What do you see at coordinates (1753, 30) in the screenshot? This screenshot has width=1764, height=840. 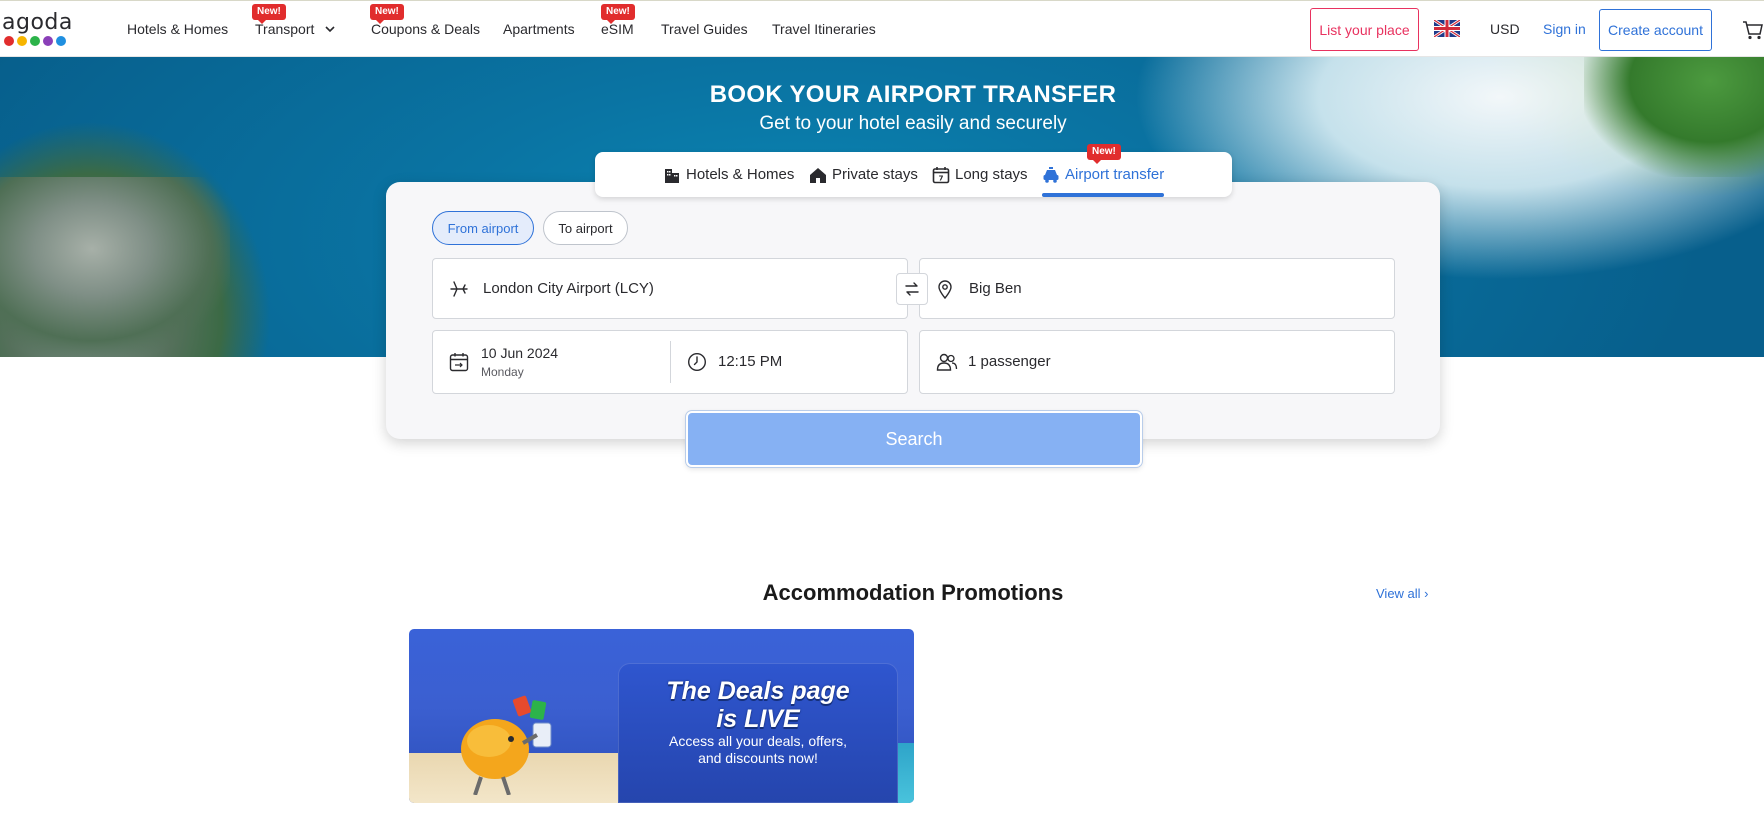 I see `cart-icon` at bounding box center [1753, 30].